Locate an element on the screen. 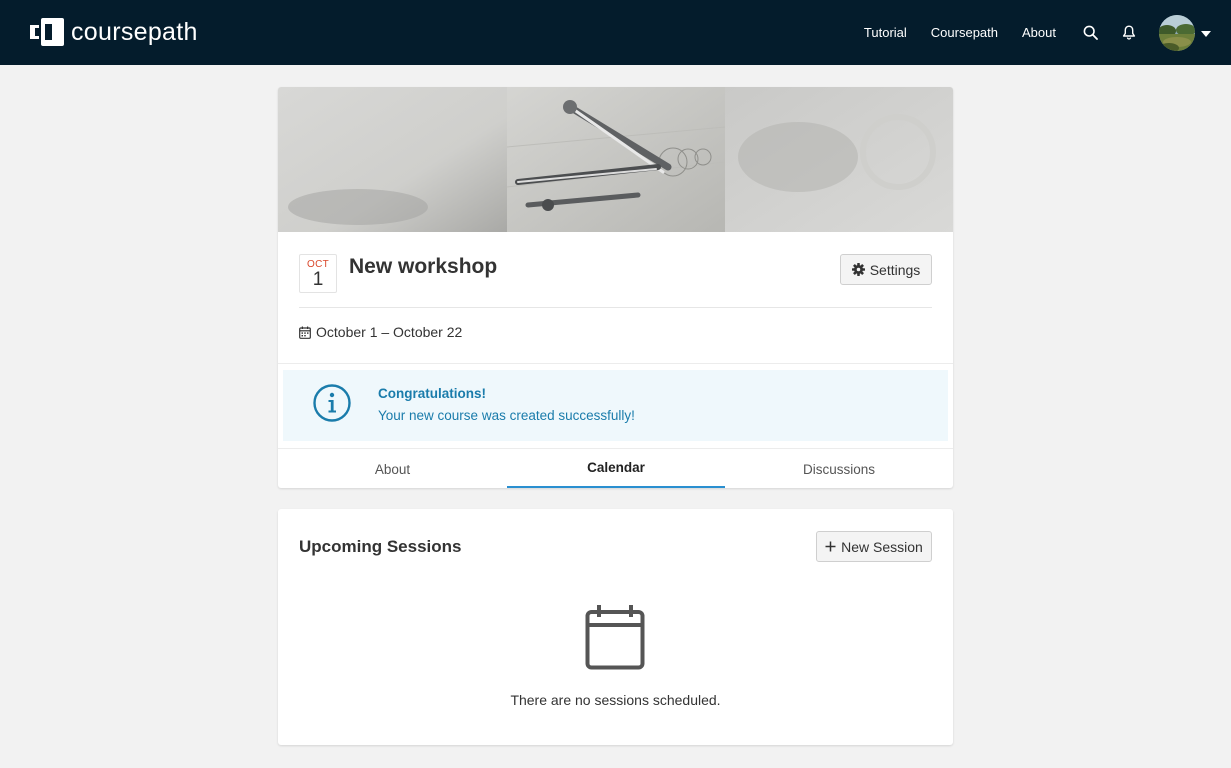 The image size is (1231, 768). course-title: New workshop is located at coordinates (423, 266).